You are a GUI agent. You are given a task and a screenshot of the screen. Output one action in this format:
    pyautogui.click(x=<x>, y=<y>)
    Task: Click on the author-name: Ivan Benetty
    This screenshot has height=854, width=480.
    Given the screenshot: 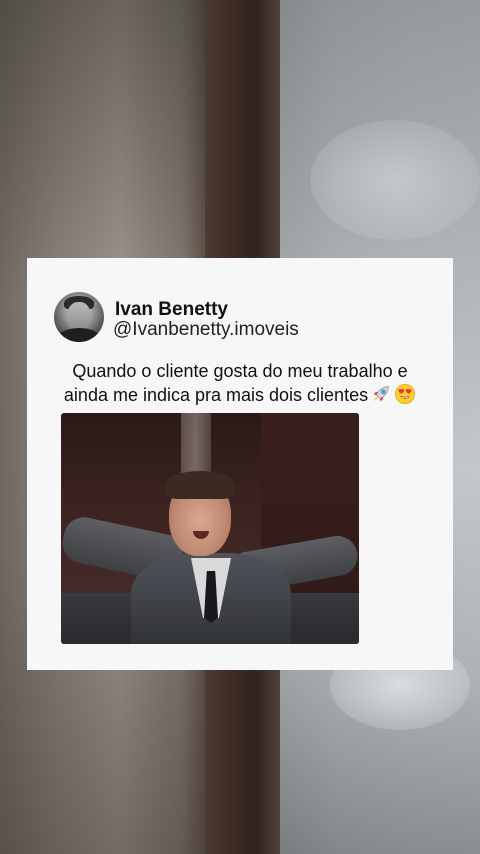 What is the action you would take?
    pyautogui.click(x=171, y=310)
    